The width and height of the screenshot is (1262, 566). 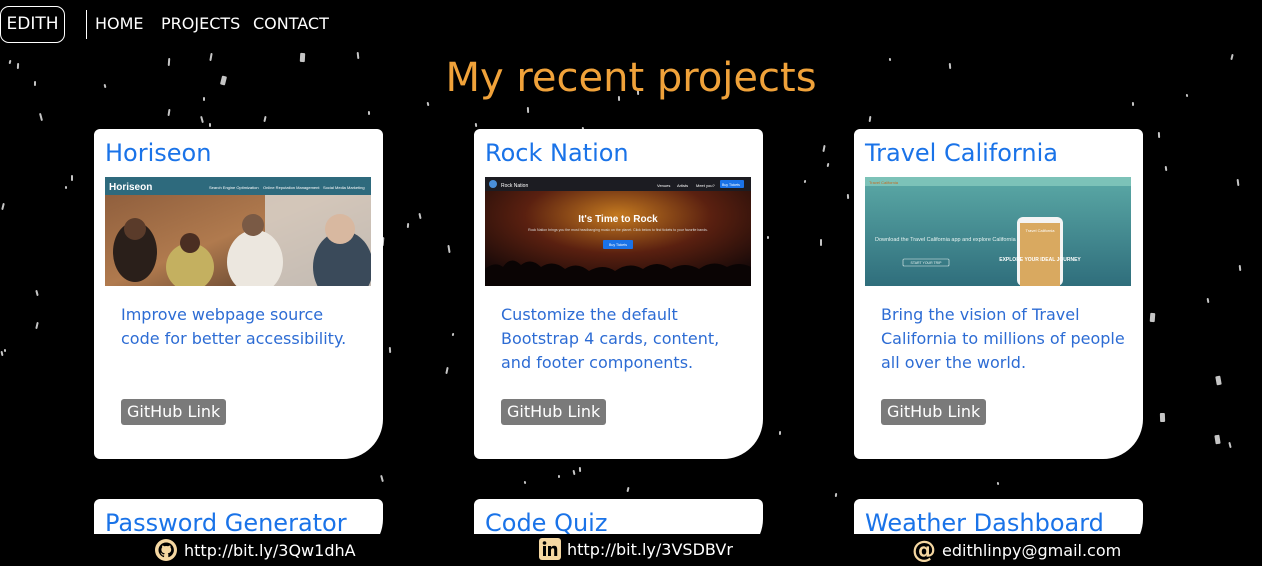 I want to click on svg-text: Artists, so click(x=682, y=185).